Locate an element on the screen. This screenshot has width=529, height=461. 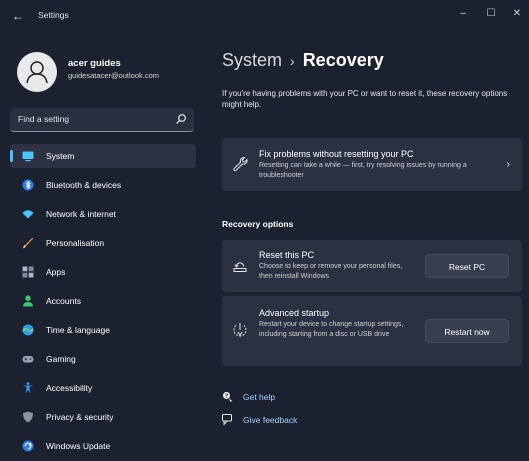
sidebar-item-accounts: Accounts is located at coordinates (103, 301).